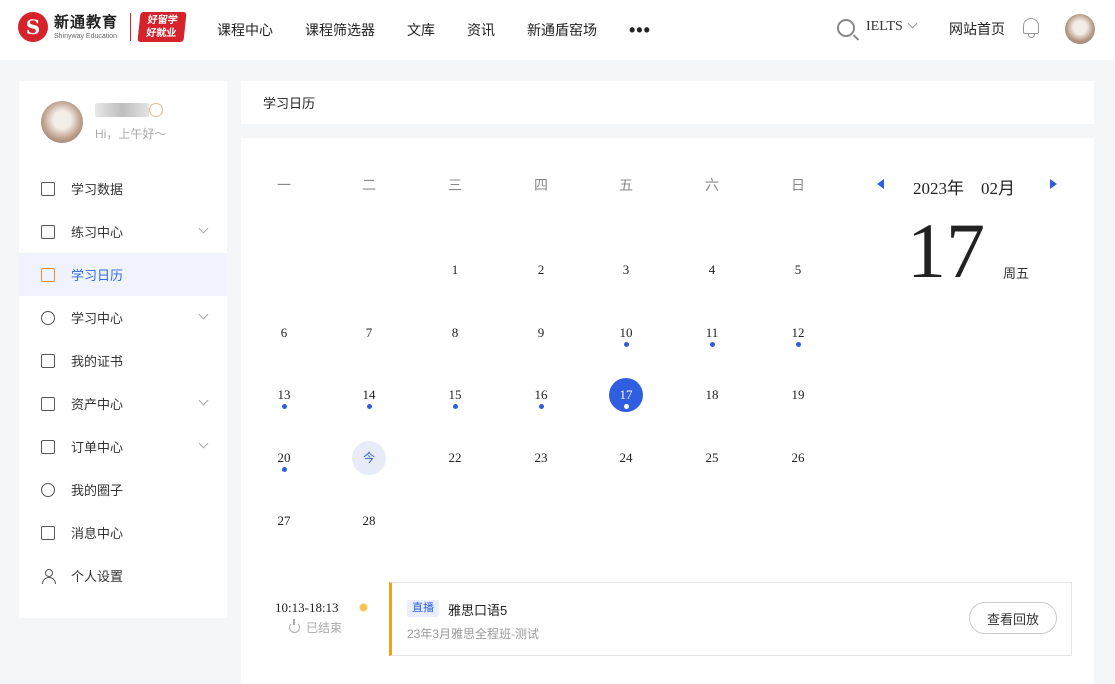 This screenshot has width=1115, height=684. What do you see at coordinates (626, 270) in the screenshot?
I see `calendar-day: 3` at bounding box center [626, 270].